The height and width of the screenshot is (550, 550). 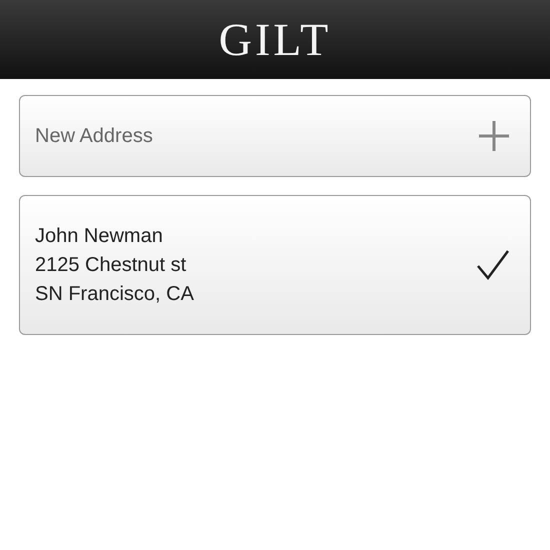 What do you see at coordinates (275, 39) in the screenshot?
I see `logo: GILT` at bounding box center [275, 39].